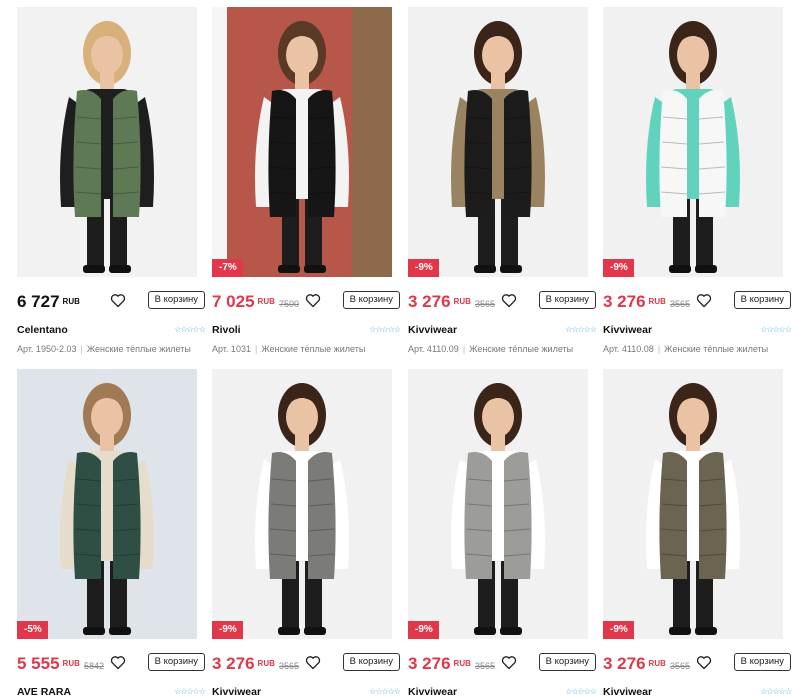  I want to click on article-number: Арт. 4110.08, so click(628, 349).